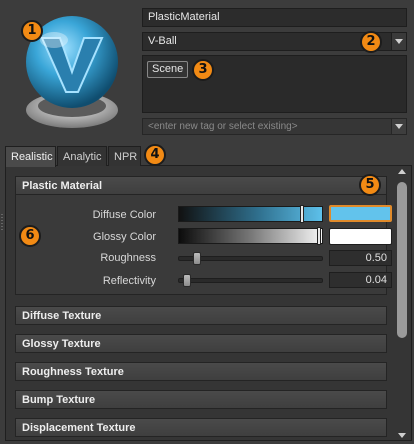 The height and width of the screenshot is (444, 414). I want to click on tab-npr: NPR, so click(124, 156).